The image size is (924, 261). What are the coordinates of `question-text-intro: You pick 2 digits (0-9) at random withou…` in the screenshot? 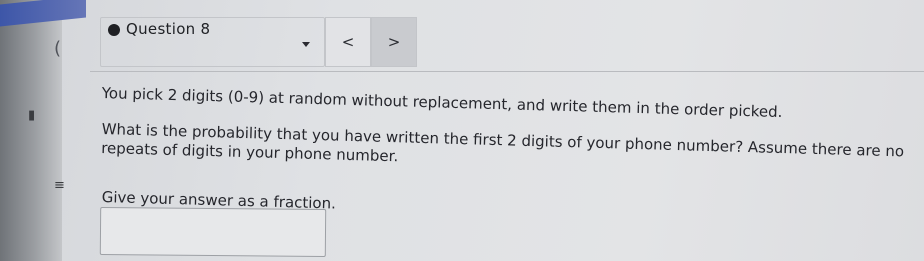 It's located at (442, 103).